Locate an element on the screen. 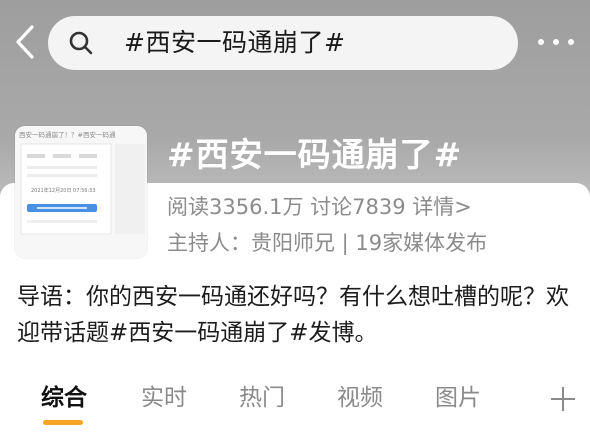  more-dots-icon is located at coordinates (556, 42).